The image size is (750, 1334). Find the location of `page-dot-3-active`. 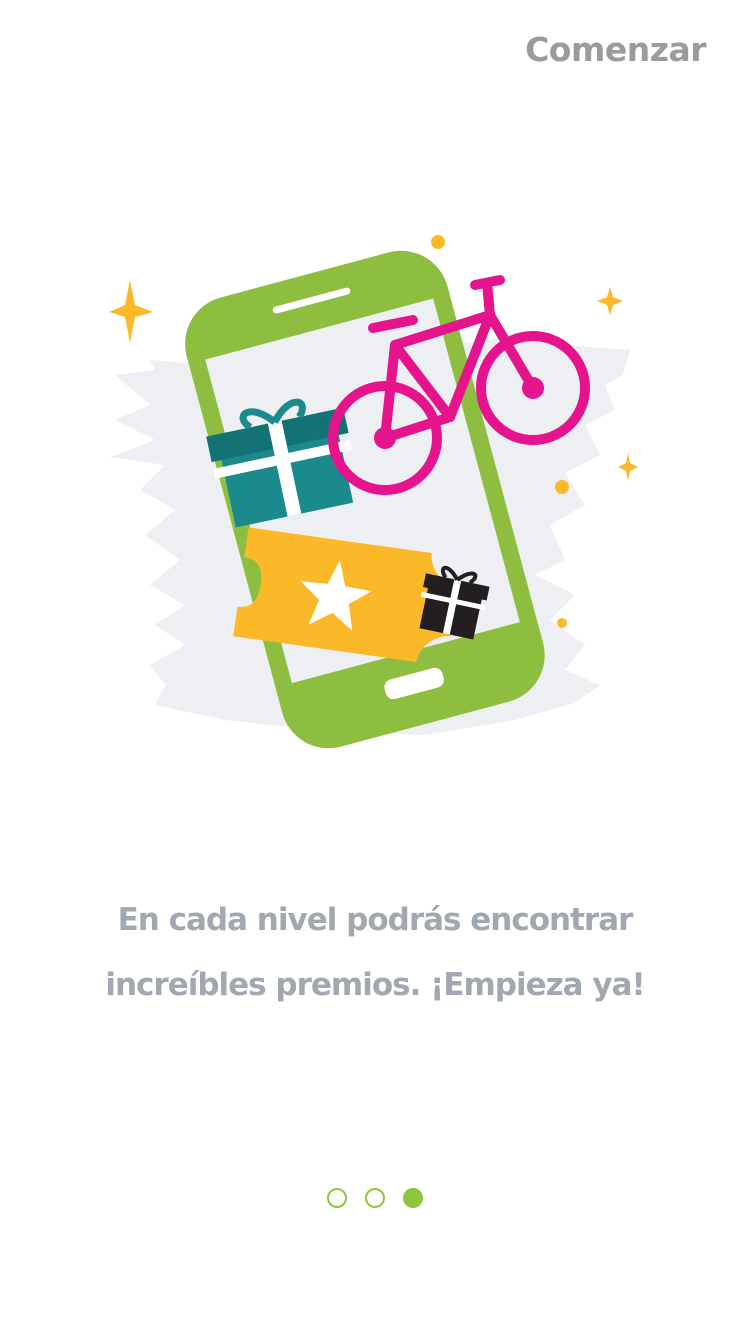

page-dot-3-active is located at coordinates (413, 1198).